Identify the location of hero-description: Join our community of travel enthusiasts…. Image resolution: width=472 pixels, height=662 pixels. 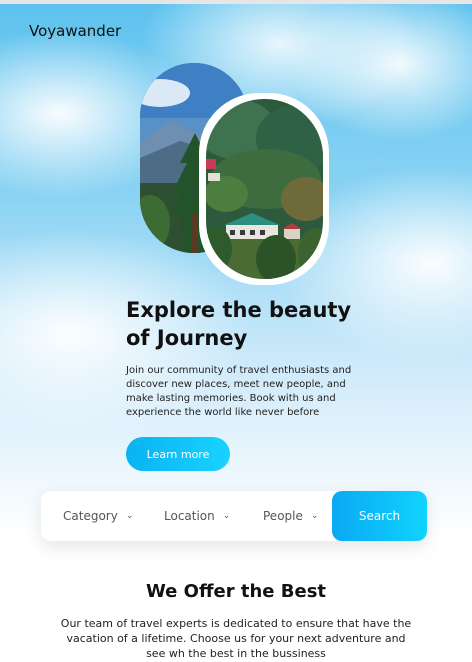
(239, 391).